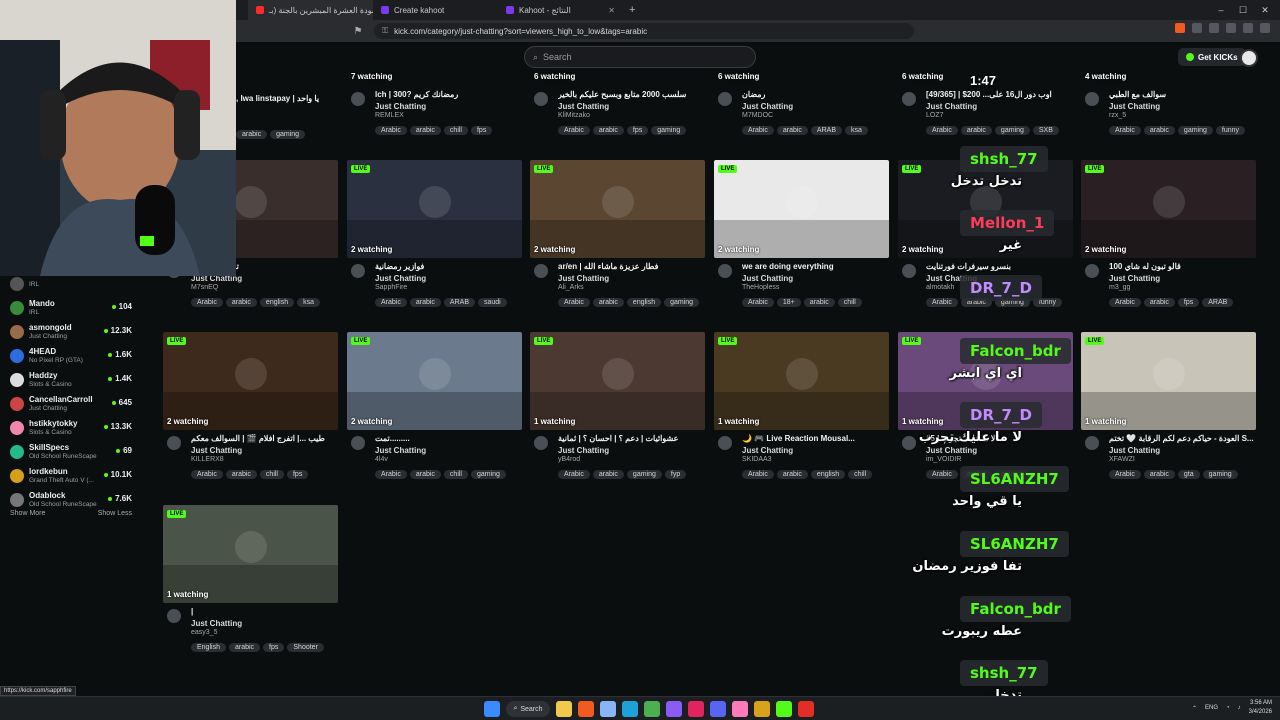 The height and width of the screenshot is (720, 1280). Describe the element at coordinates (1194, 708) in the screenshot. I see `tray-chevron-icon: ⌃` at that location.